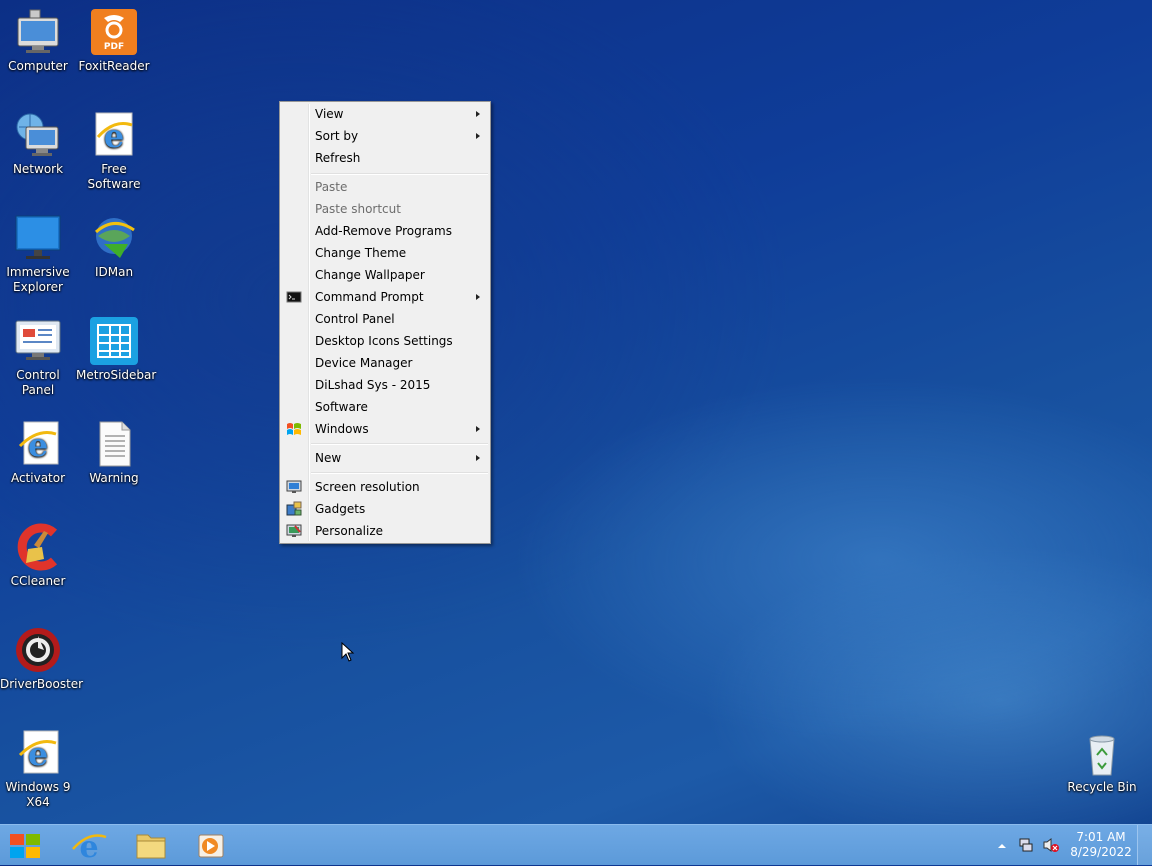  What do you see at coordinates (373, 385) in the screenshot?
I see `menu-item-label: DiLshad Sys - 2015` at bounding box center [373, 385].